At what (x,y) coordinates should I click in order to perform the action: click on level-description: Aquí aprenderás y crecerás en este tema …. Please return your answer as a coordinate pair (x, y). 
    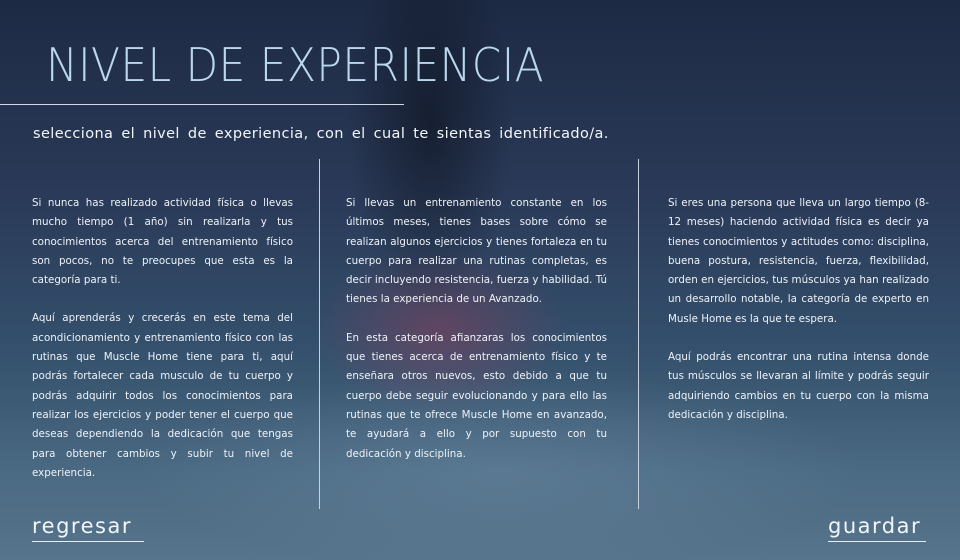
    Looking at the image, I should click on (162, 395).